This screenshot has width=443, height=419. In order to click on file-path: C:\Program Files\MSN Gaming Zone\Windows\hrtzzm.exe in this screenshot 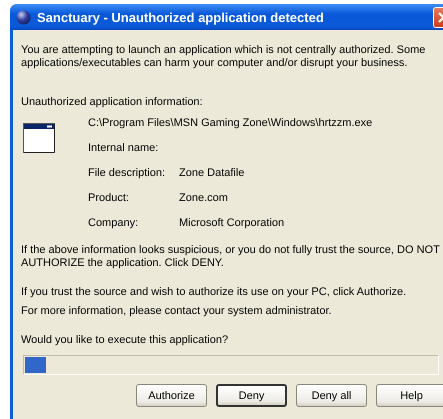, I will do `click(230, 123)`.